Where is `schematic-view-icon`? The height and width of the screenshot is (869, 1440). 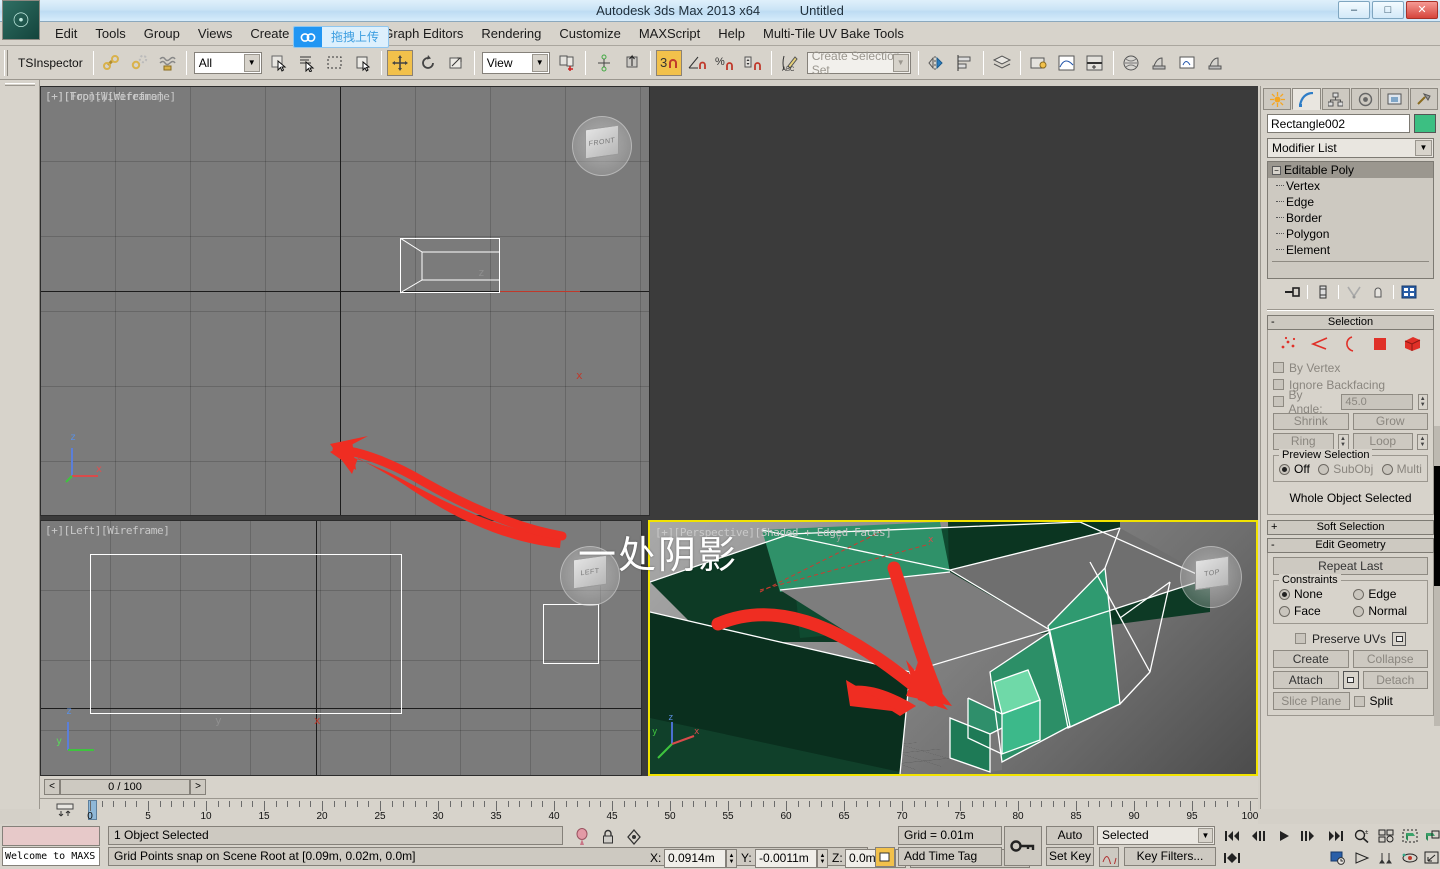 schematic-view-icon is located at coordinates (1038, 62).